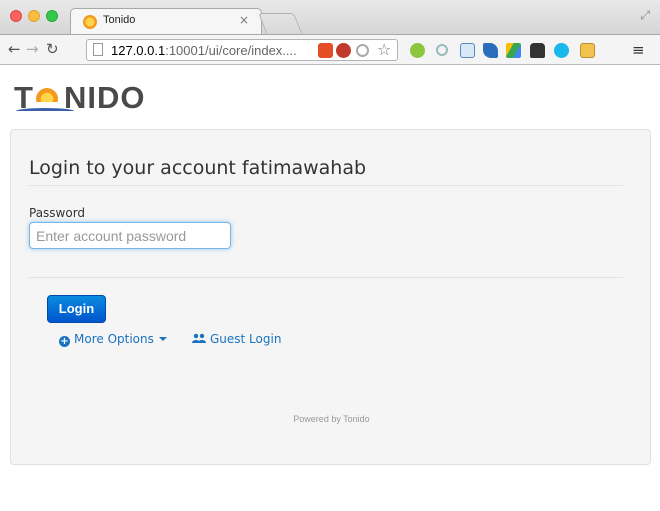  Describe the element at coordinates (130, 235) in the screenshot. I see `password-field` at that location.